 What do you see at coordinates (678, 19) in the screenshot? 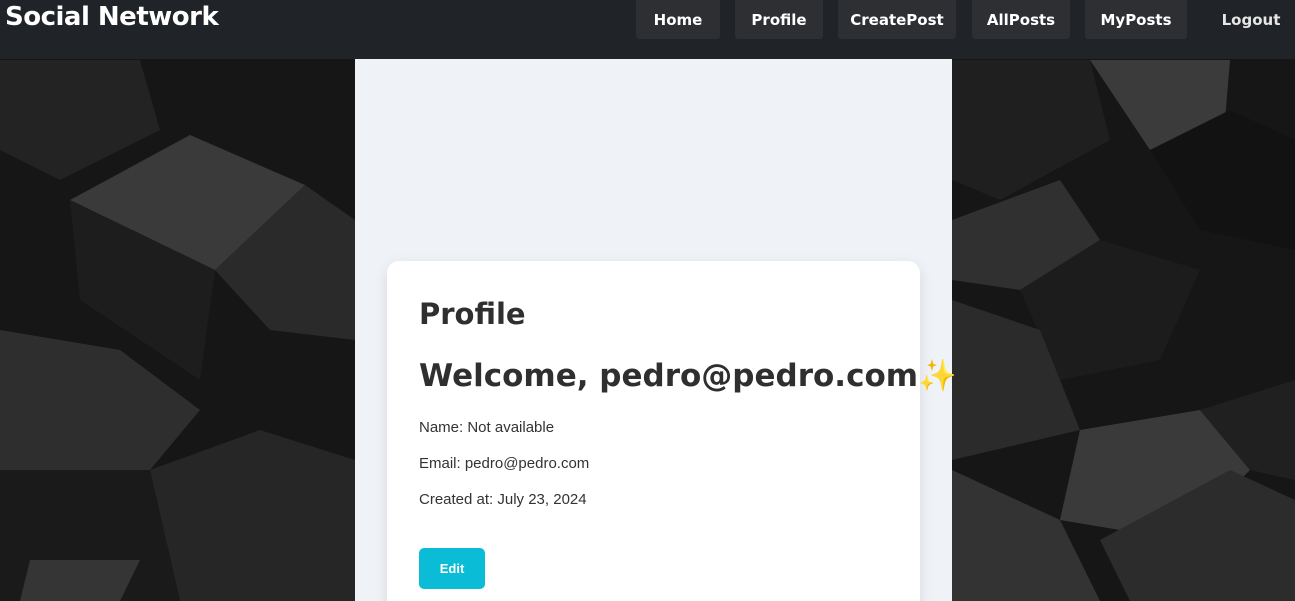
I see `nav-home-button: Home` at bounding box center [678, 19].